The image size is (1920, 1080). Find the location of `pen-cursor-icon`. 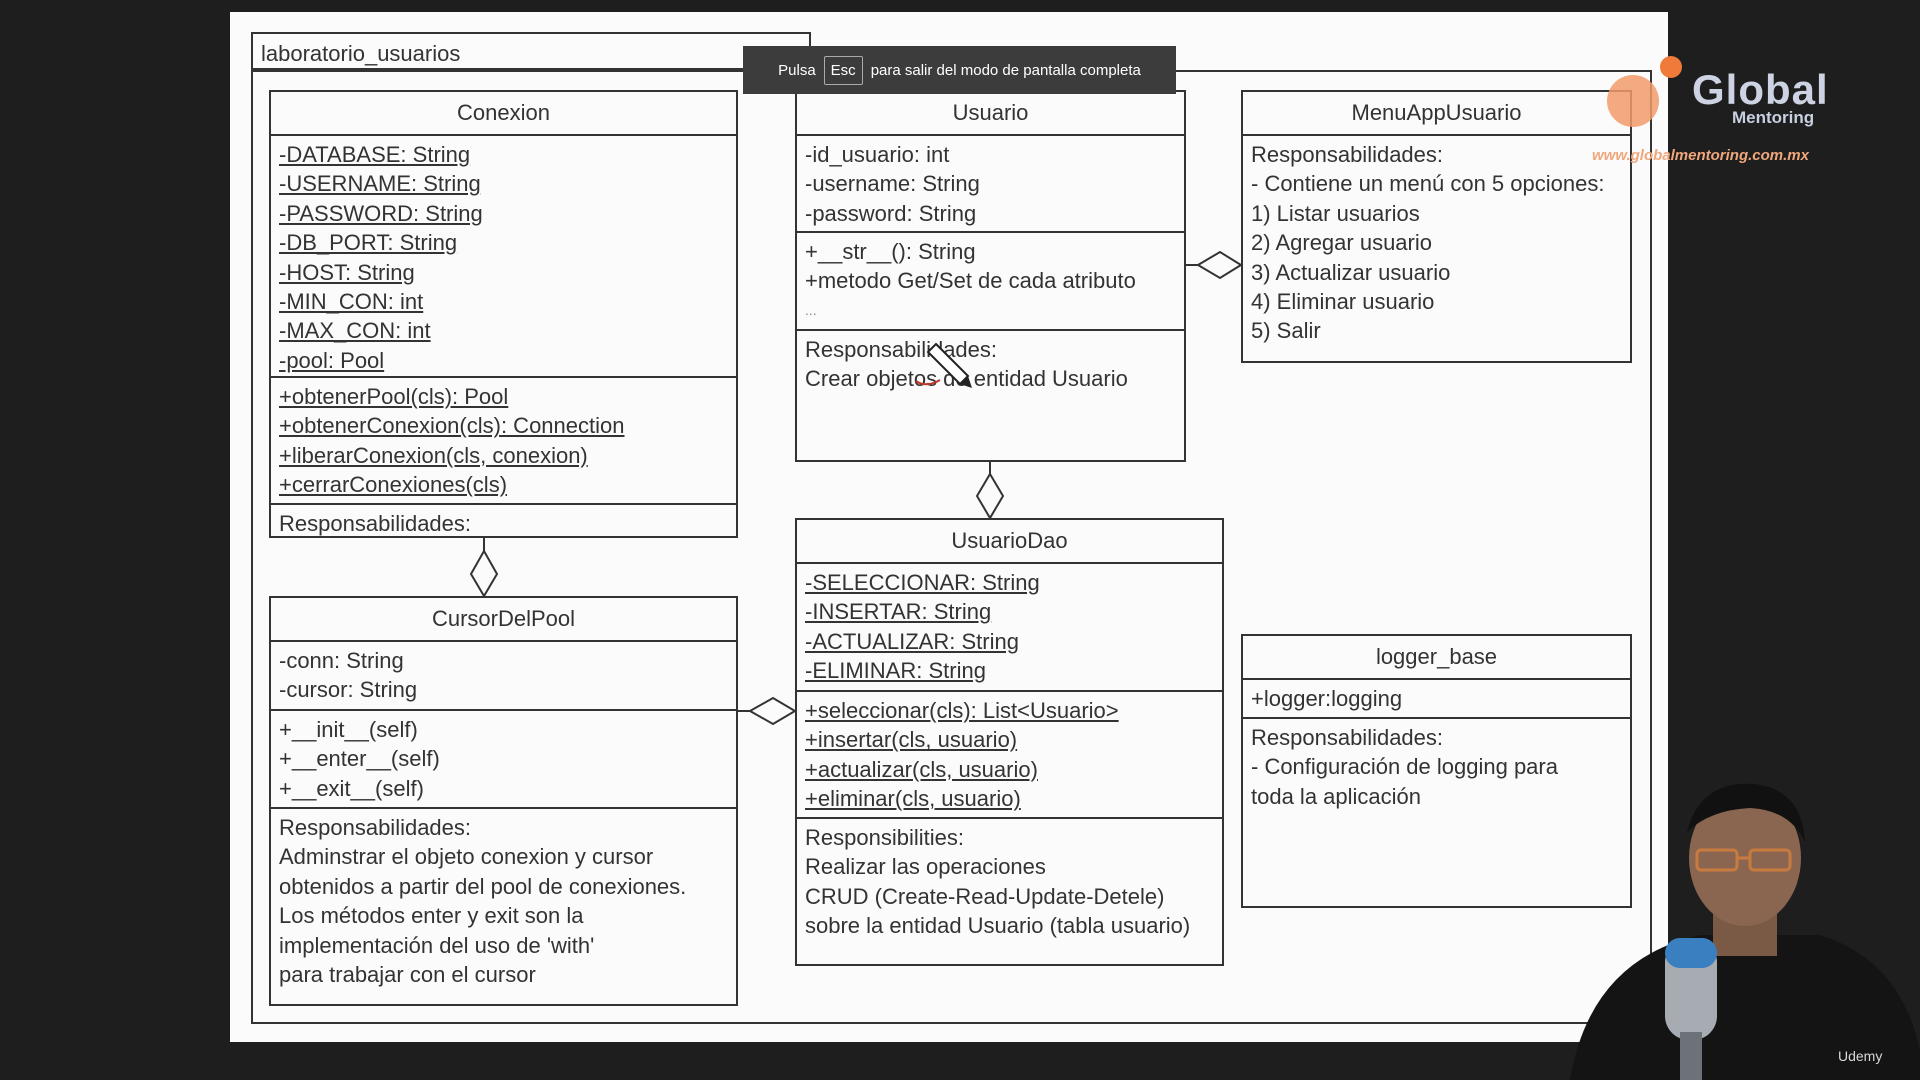

pen-cursor-icon is located at coordinates (943, 365).